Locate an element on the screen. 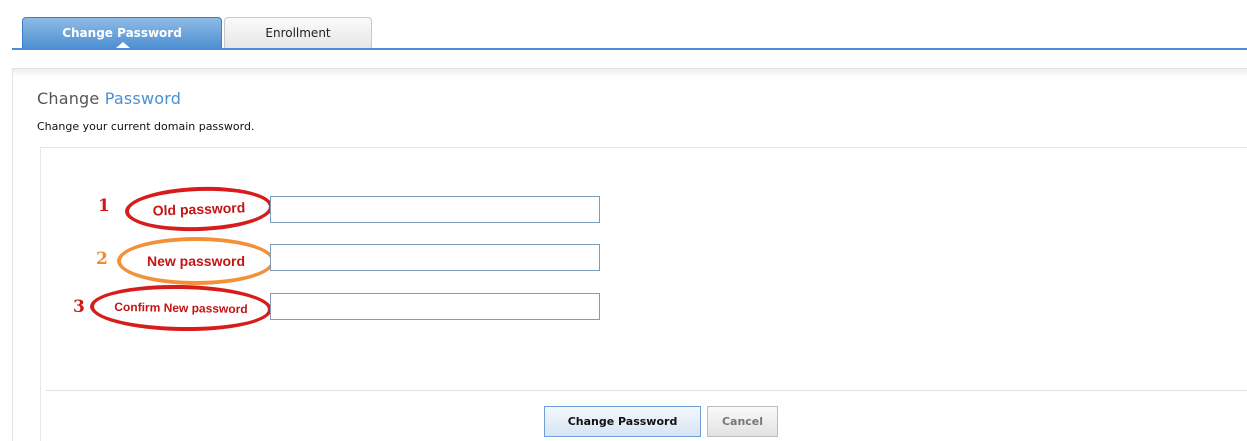 The width and height of the screenshot is (1247, 441). new-password-label: New password is located at coordinates (196, 261).